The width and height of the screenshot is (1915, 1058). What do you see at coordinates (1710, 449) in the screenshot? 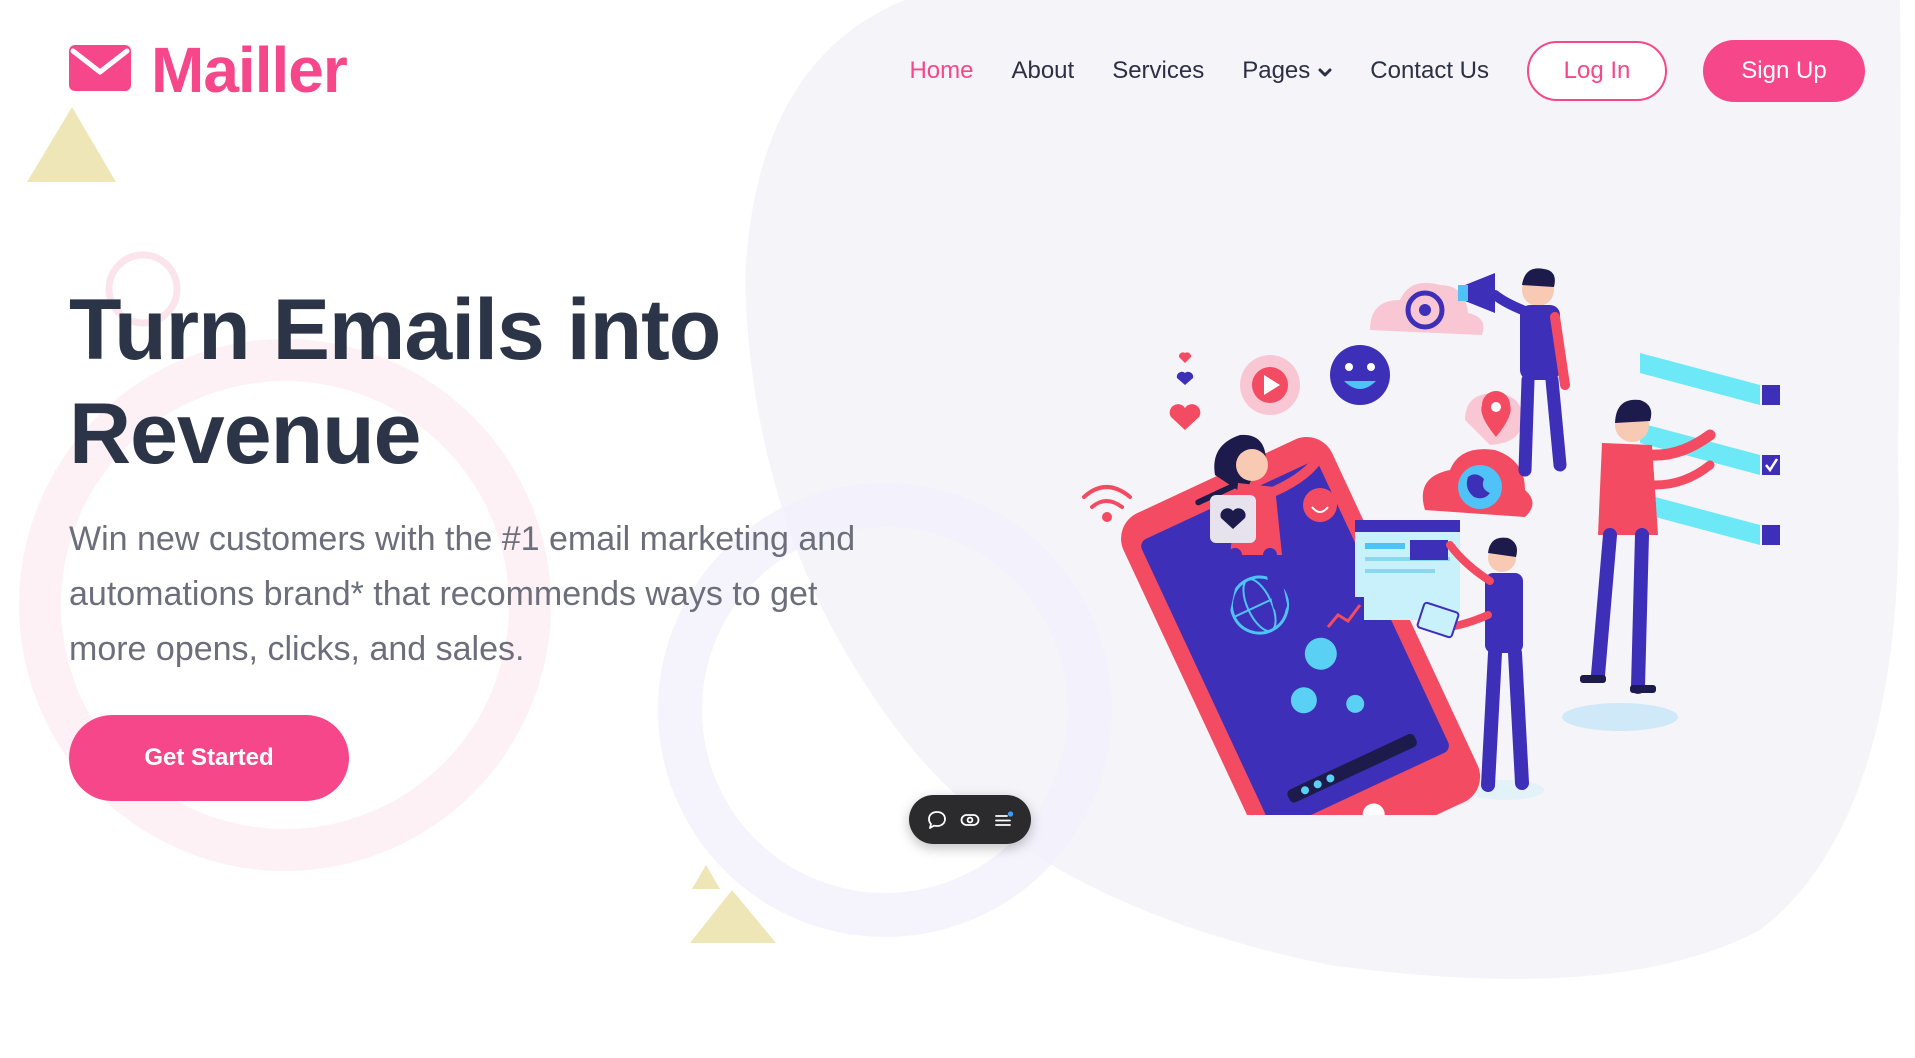
I see `checklist-illustration` at bounding box center [1710, 449].